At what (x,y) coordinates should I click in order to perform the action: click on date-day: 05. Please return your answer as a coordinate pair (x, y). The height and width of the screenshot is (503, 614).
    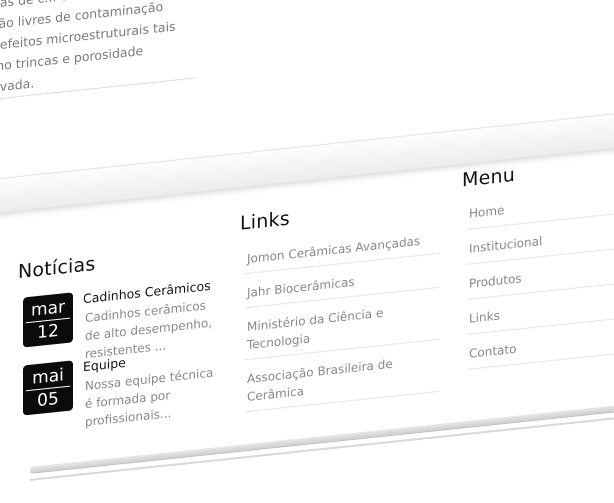
    Looking at the image, I should click on (48, 400).